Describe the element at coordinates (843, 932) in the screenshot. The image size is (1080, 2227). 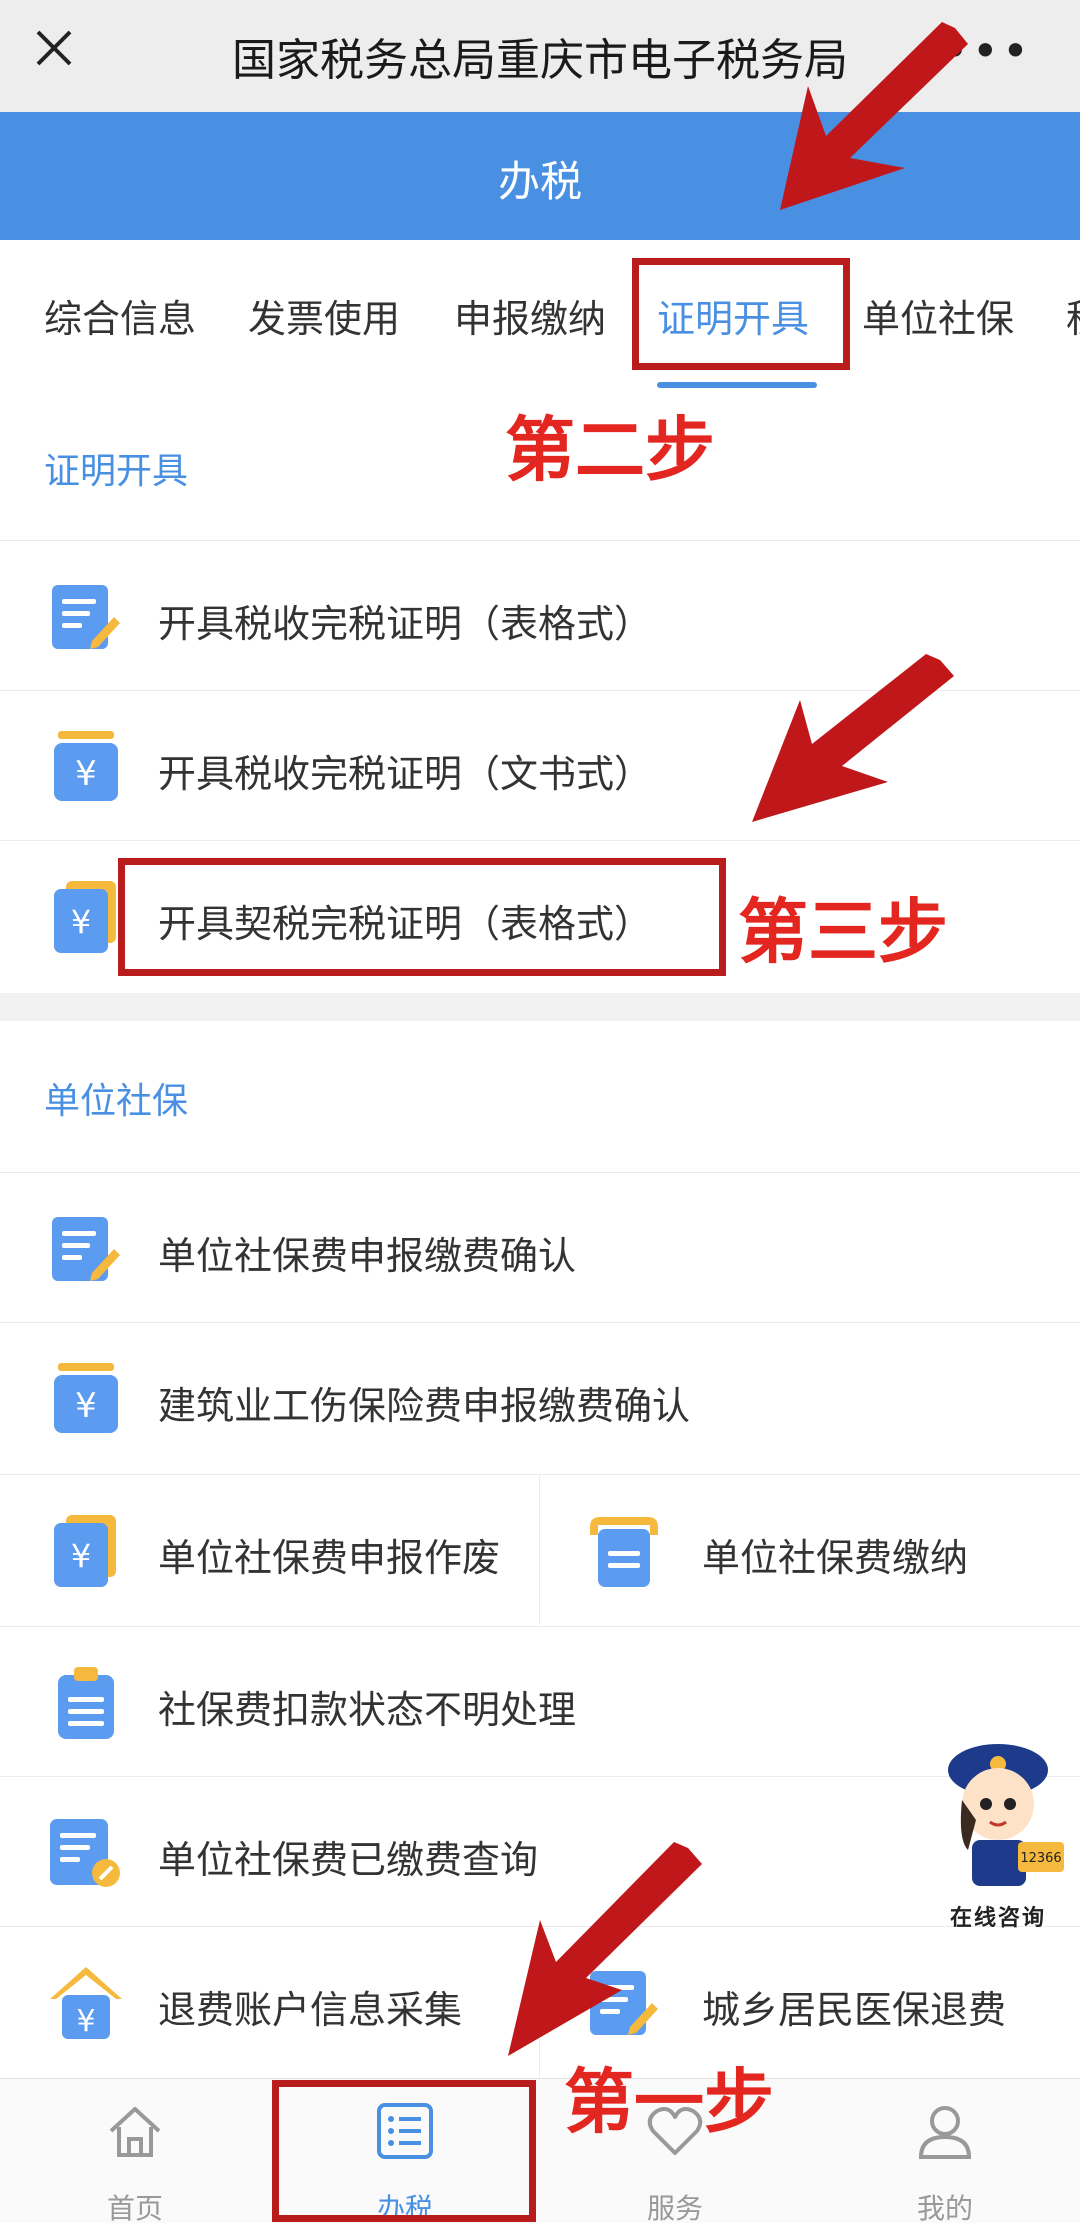
I see `annotation-step-3: 第三步` at that location.